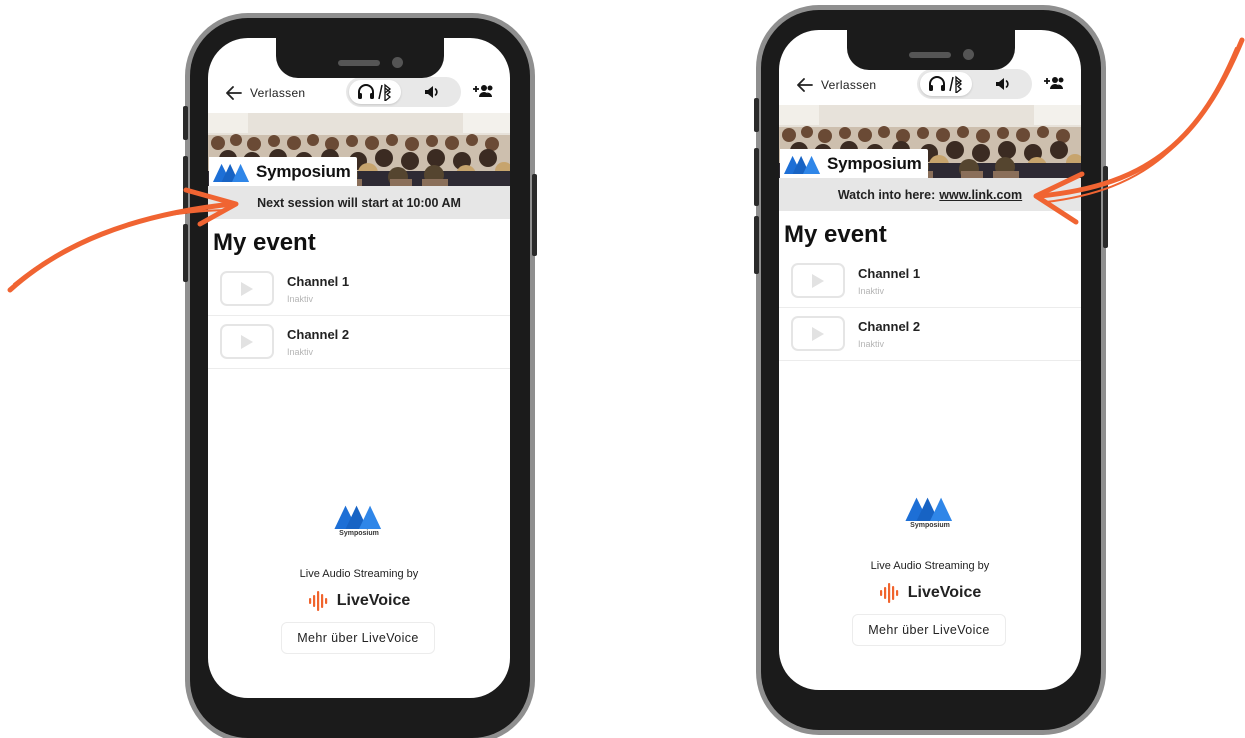 The height and width of the screenshot is (738, 1245). Describe the element at coordinates (886, 194) in the screenshot. I see `session-info-text: Watch into here:` at that location.